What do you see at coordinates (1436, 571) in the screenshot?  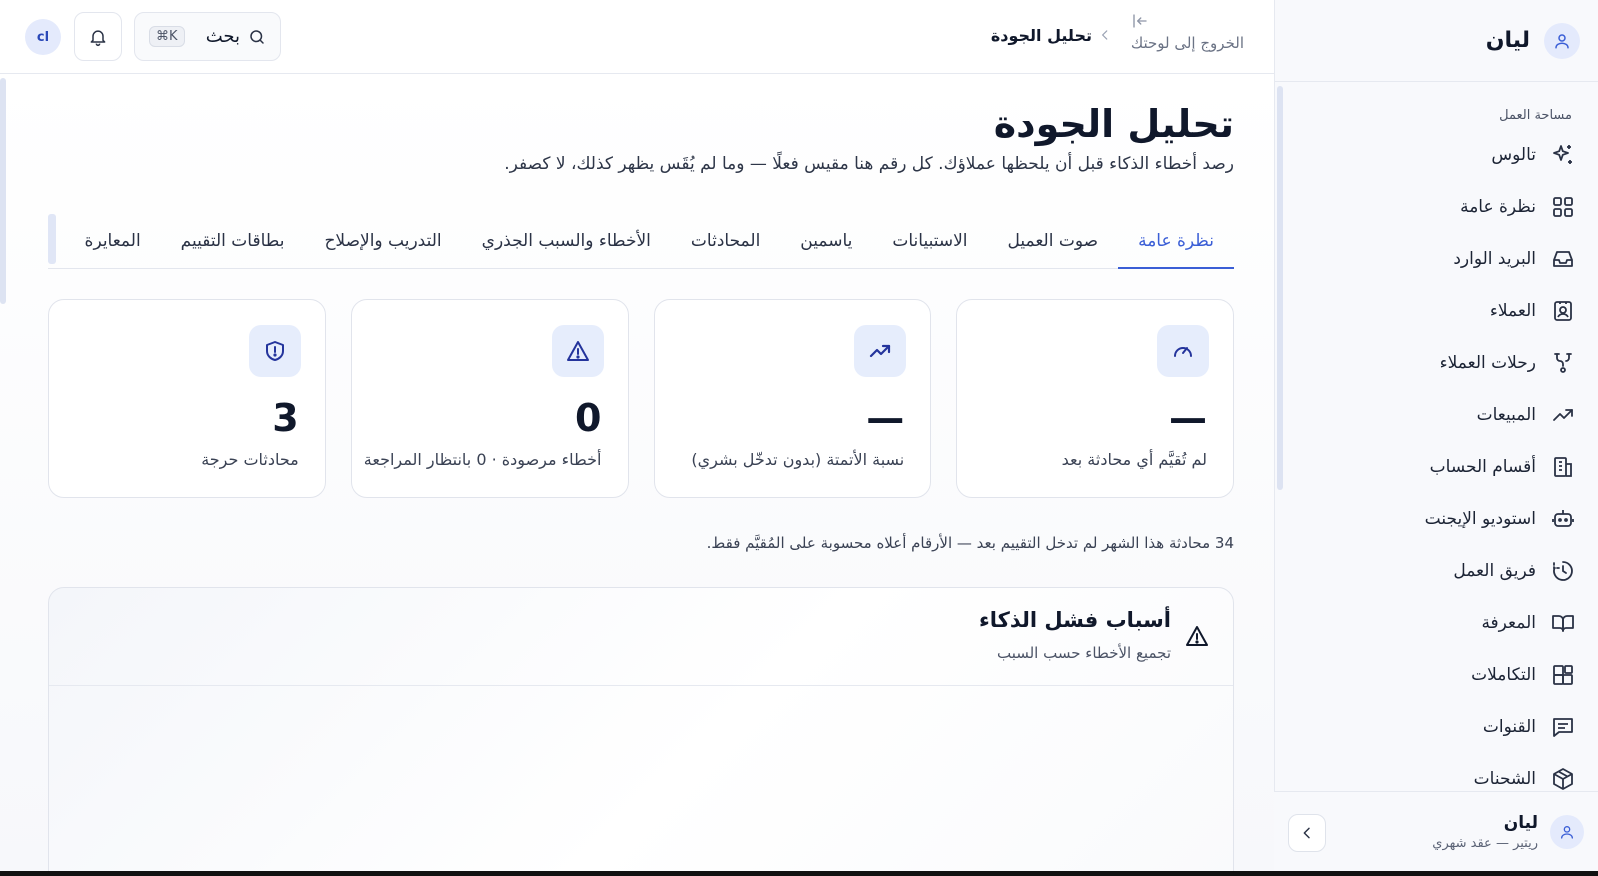 I see `sidebar-item-team: فريق العمل` at bounding box center [1436, 571].